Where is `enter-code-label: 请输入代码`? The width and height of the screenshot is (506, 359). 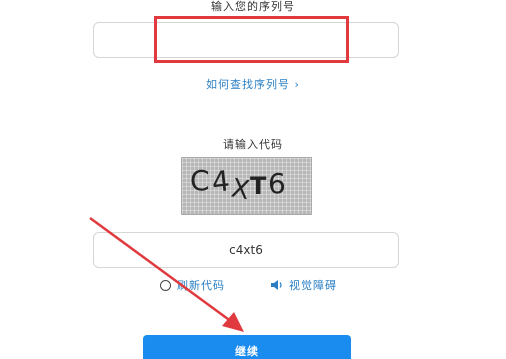
enter-code-label: 请输入代码 is located at coordinates (253, 144).